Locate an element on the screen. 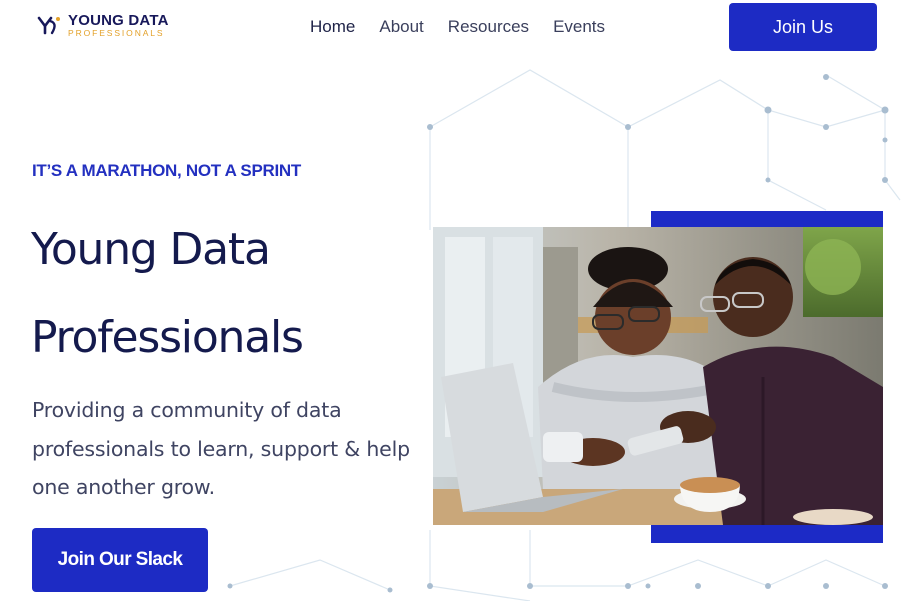  hero-eyebrow: IT’S A MARATHON, NOT A SPRINT is located at coordinates (166, 170).